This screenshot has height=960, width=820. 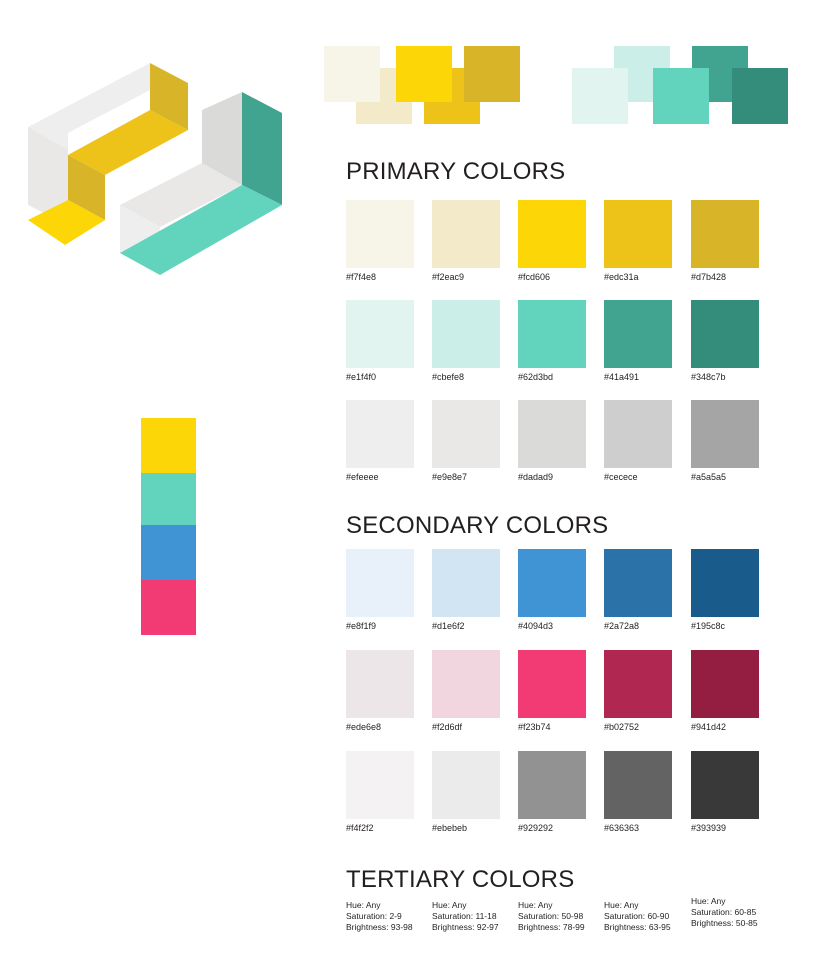 I want to click on tertiary-brightness: Brightness: 50-85, so click(x=724, y=923).